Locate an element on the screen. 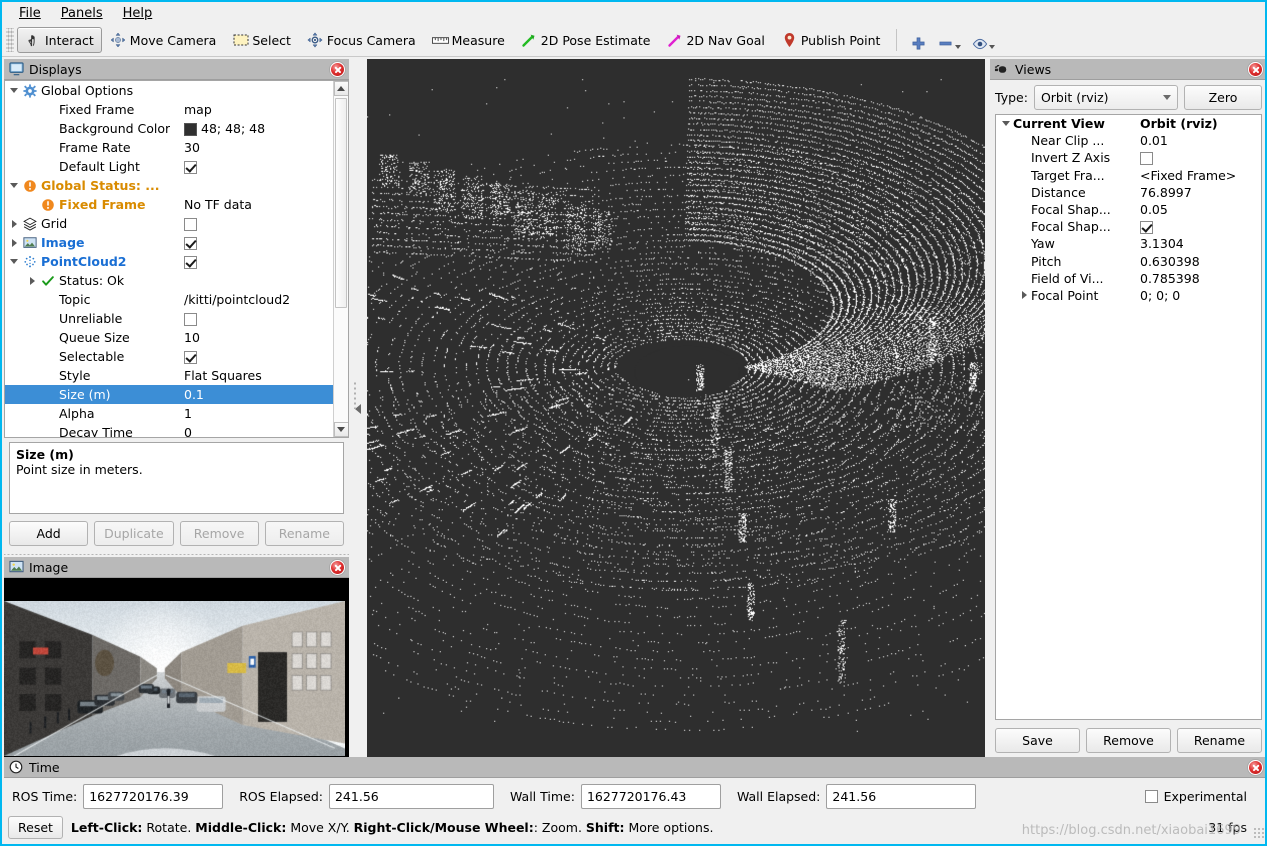  rename-display-button: Rename is located at coordinates (304, 533).